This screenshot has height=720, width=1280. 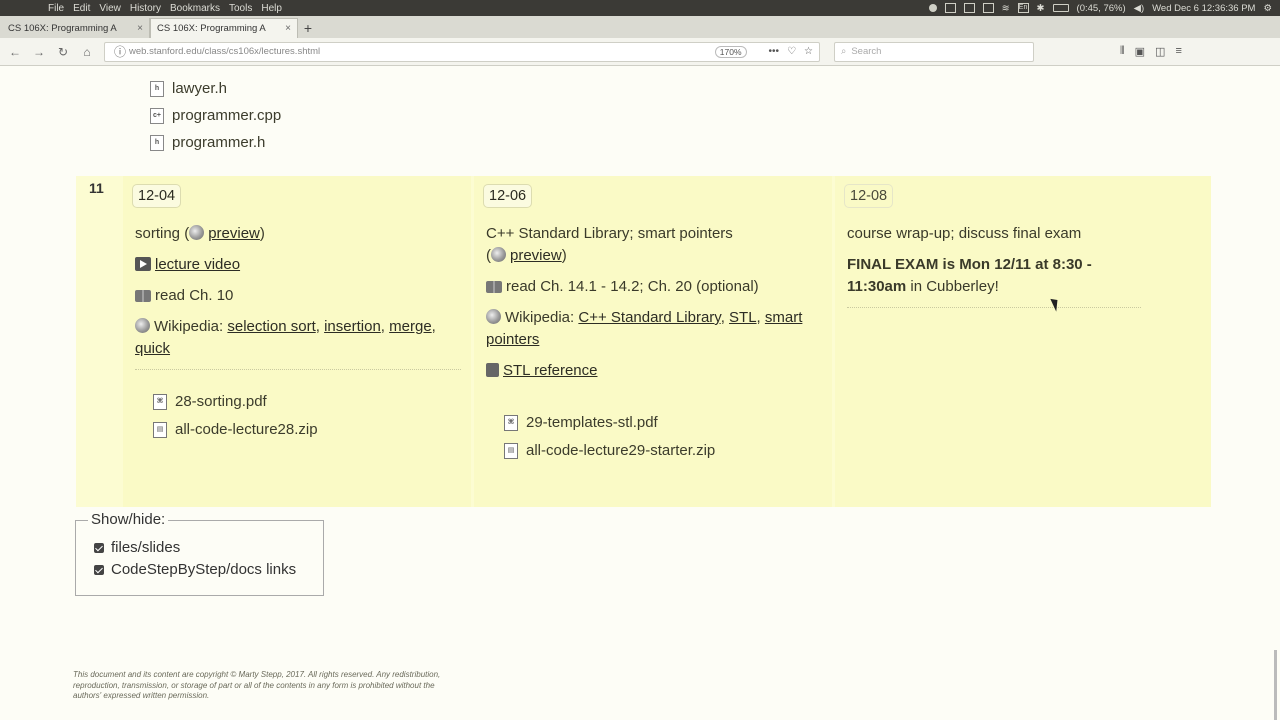 What do you see at coordinates (609, 233) in the screenshot?
I see `topic-text: C++ Standard Library; smart pointers` at bounding box center [609, 233].